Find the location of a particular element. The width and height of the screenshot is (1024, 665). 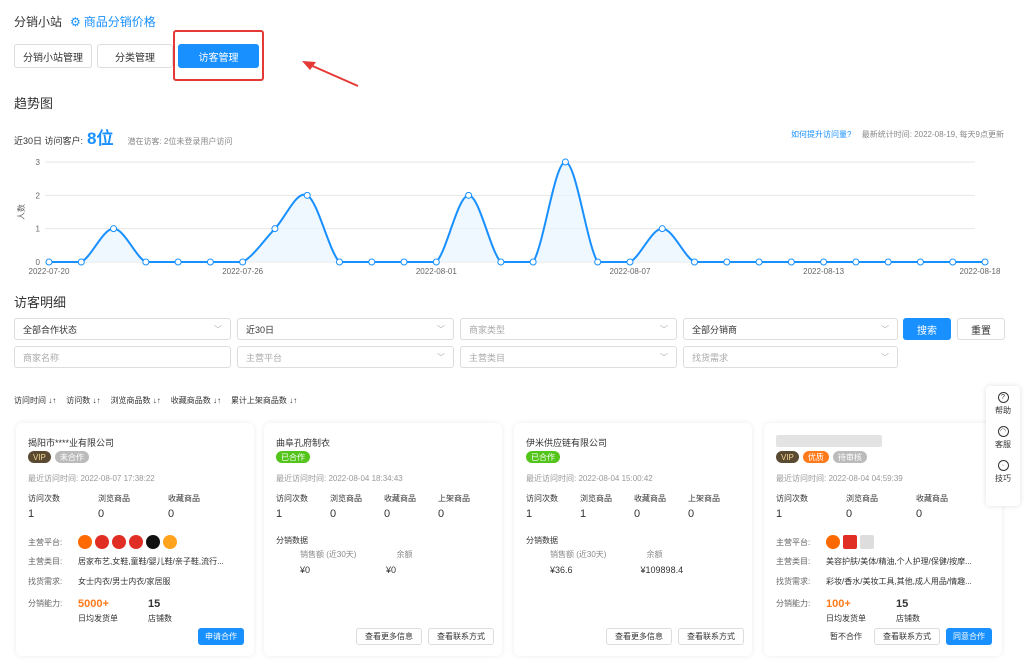

filter-main-category: 主营类目 ﹀ is located at coordinates (568, 357).